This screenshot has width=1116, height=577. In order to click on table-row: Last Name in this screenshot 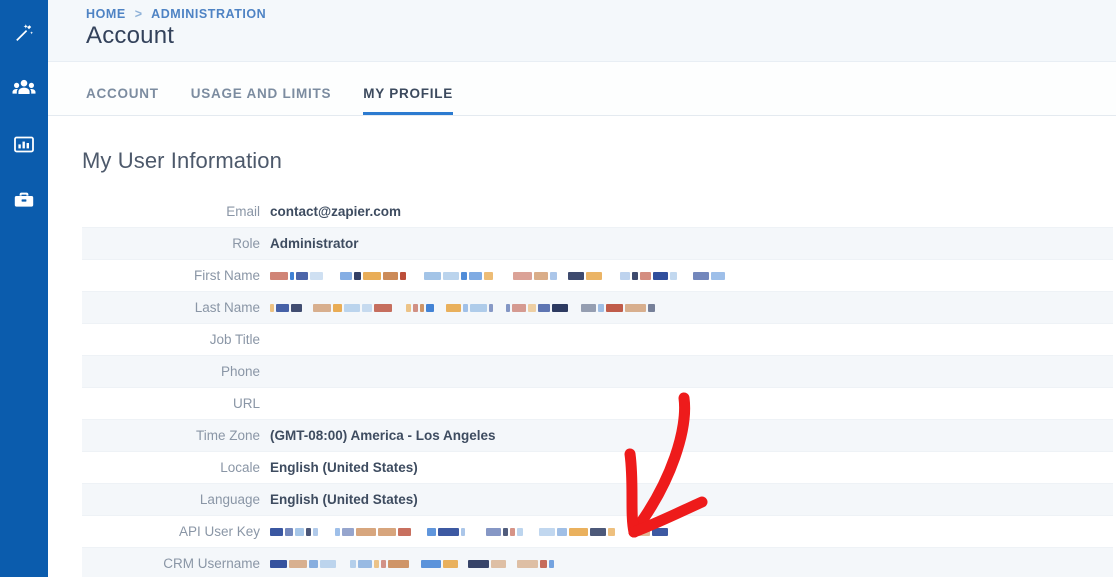, I will do `click(597, 308)`.